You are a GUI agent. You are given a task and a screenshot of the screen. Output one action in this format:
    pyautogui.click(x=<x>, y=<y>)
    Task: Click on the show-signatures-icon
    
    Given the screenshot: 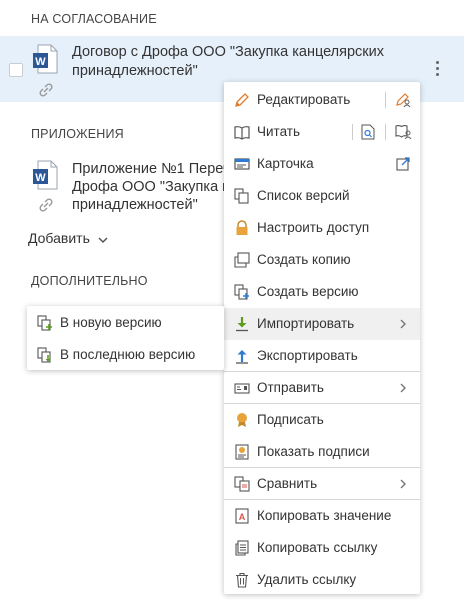 What is the action you would take?
    pyautogui.click(x=242, y=452)
    